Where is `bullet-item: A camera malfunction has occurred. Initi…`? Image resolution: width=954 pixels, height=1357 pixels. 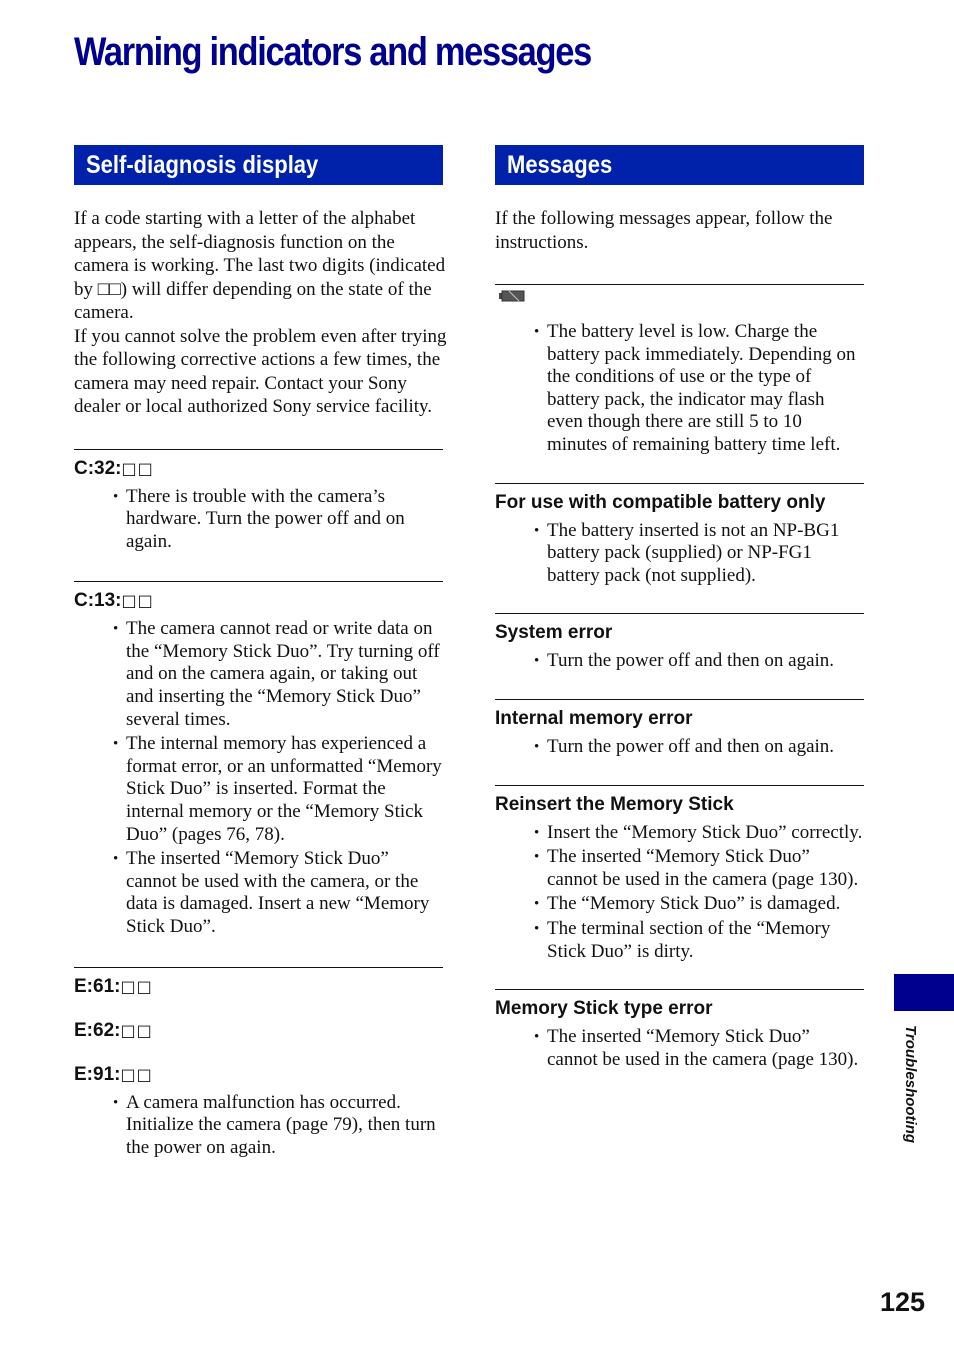
bullet-item: A camera malfunction has occurred. Initi… is located at coordinates (278, 1126).